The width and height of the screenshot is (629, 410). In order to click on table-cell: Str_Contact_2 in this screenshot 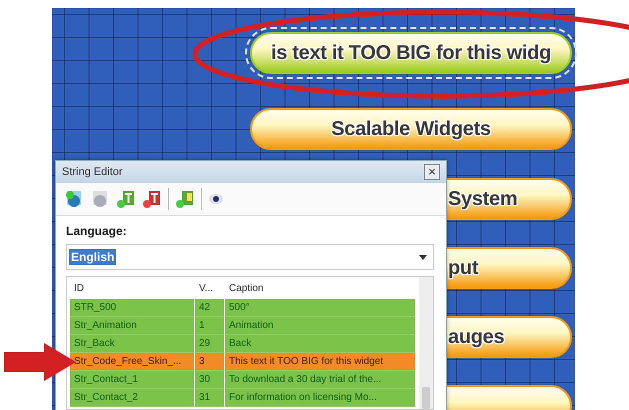, I will do `click(132, 398)`.